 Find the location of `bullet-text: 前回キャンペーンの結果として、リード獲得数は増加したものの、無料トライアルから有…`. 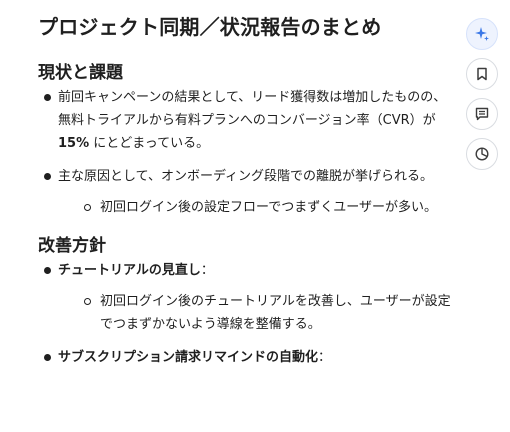

bullet-text: 前回キャンペーンの結果として、リード獲得数は増加したものの、無料トライアルから有… is located at coordinates (252, 109).